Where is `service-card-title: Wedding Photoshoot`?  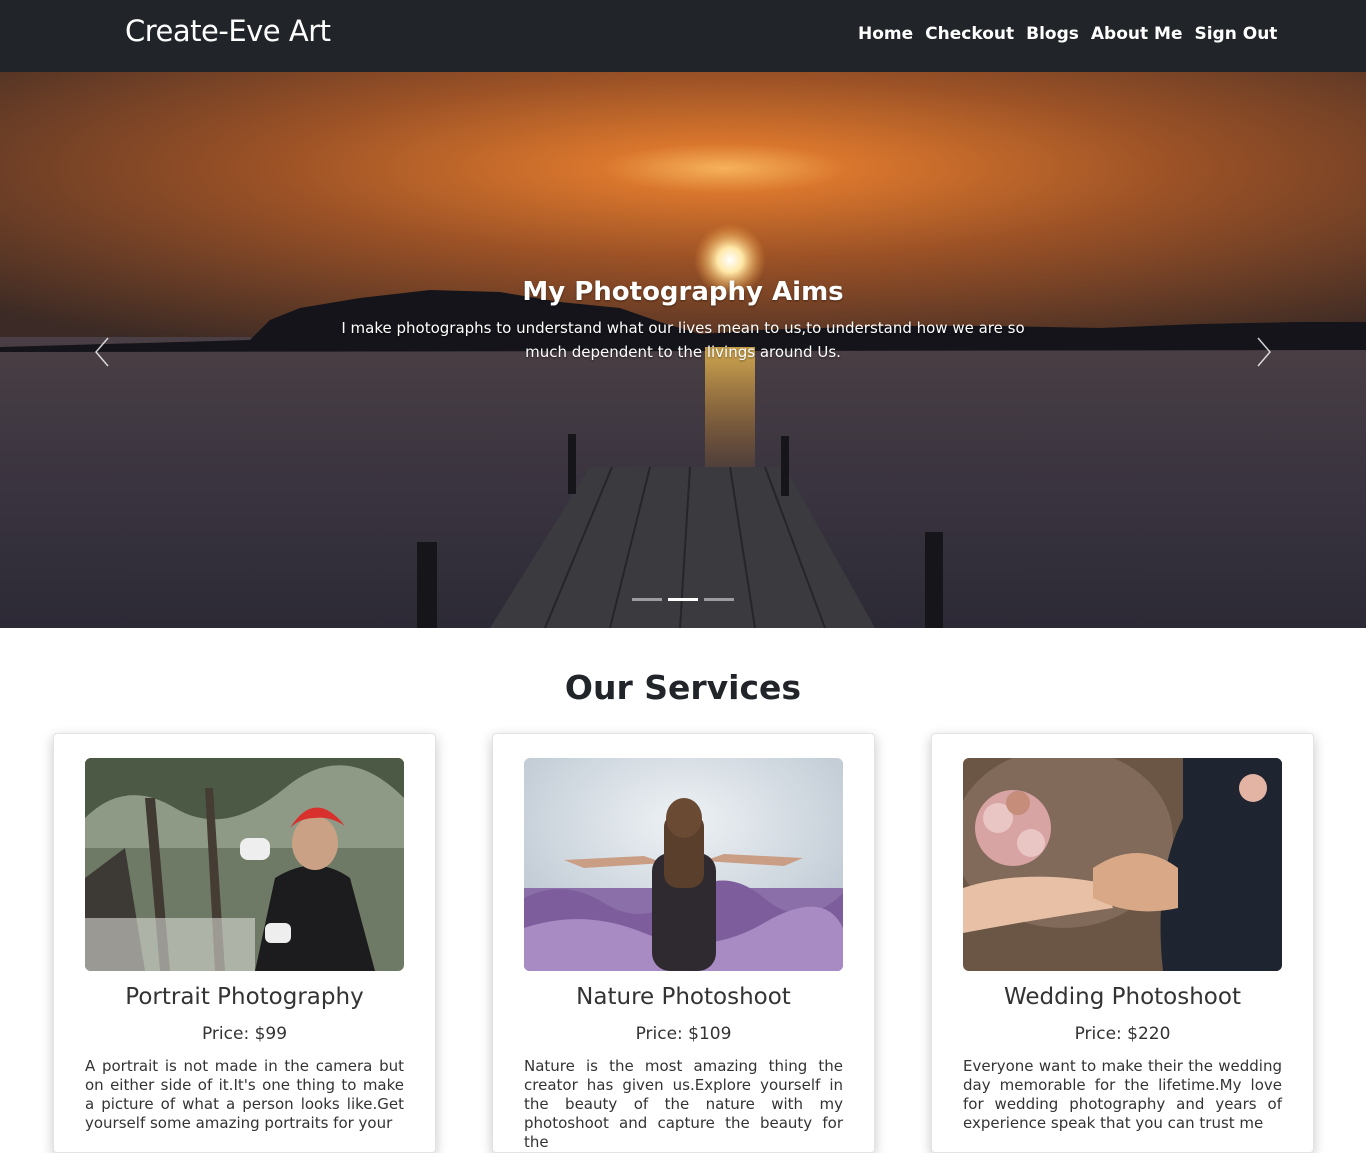
service-card-title: Wedding Photoshoot is located at coordinates (1122, 997).